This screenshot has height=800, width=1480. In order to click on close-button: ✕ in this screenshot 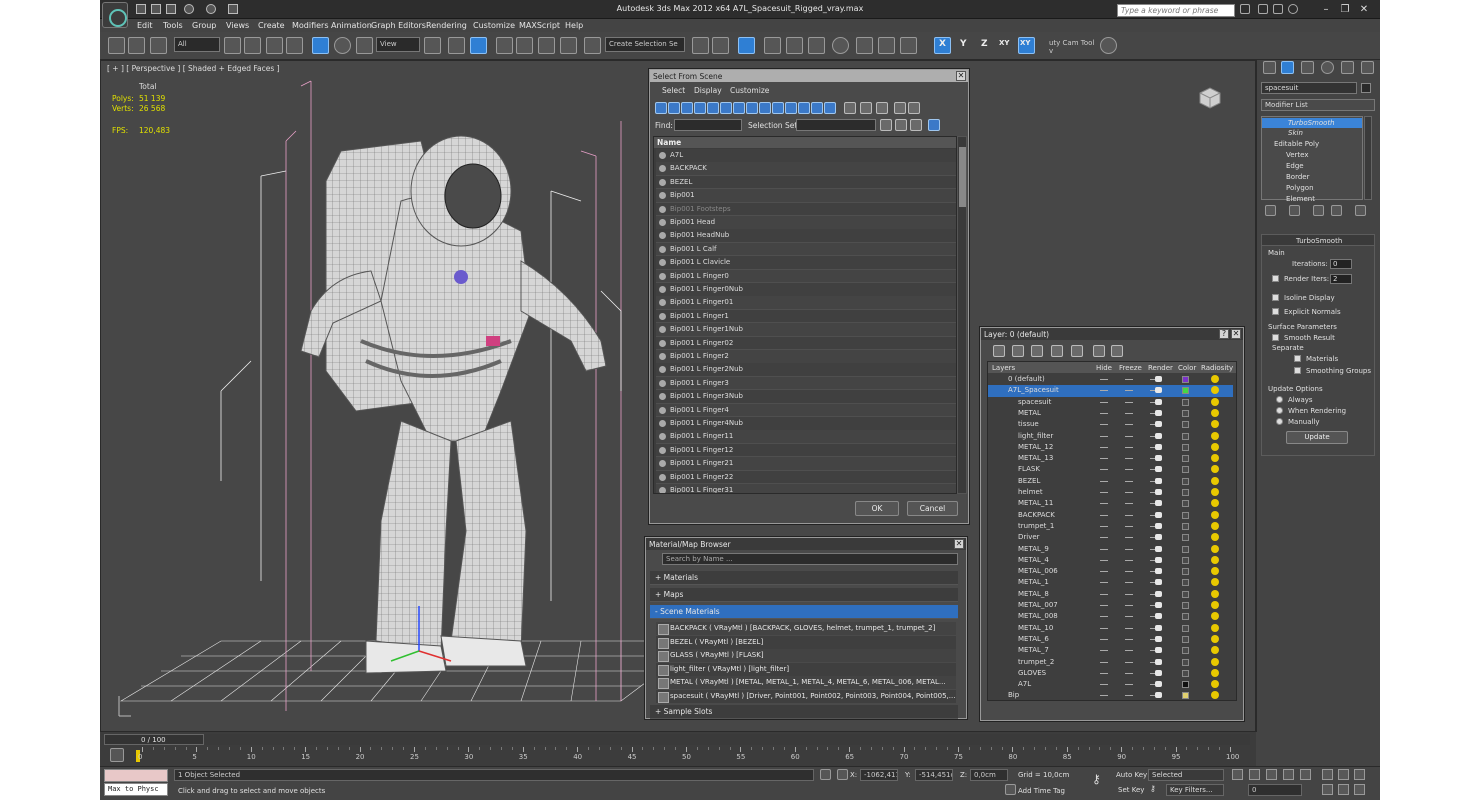, I will do `click(1364, 9)`.